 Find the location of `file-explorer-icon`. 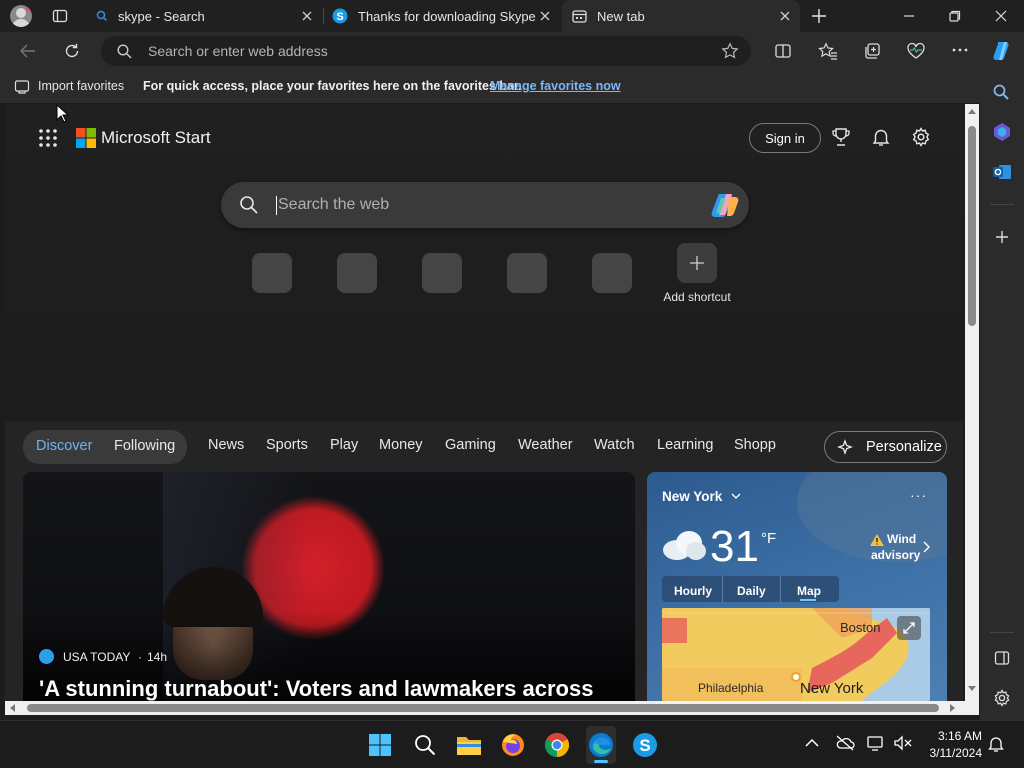

file-explorer-icon is located at coordinates (469, 745).